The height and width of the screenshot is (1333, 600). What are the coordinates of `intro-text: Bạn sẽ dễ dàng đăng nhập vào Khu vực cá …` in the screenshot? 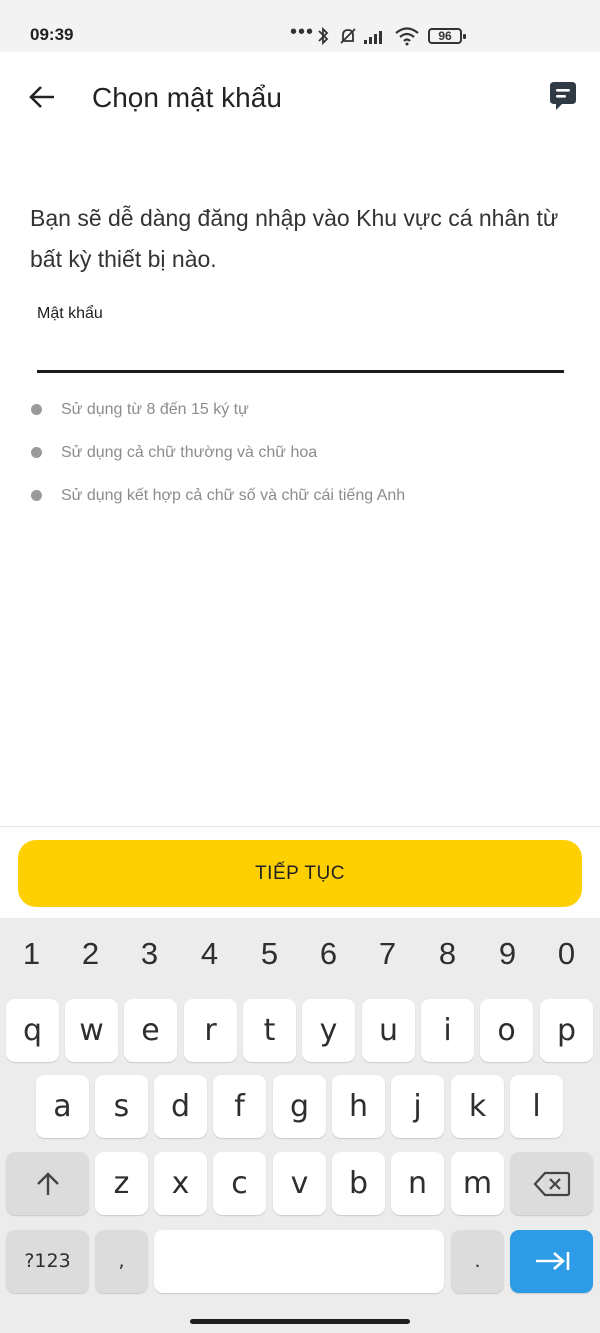 It's located at (294, 238).